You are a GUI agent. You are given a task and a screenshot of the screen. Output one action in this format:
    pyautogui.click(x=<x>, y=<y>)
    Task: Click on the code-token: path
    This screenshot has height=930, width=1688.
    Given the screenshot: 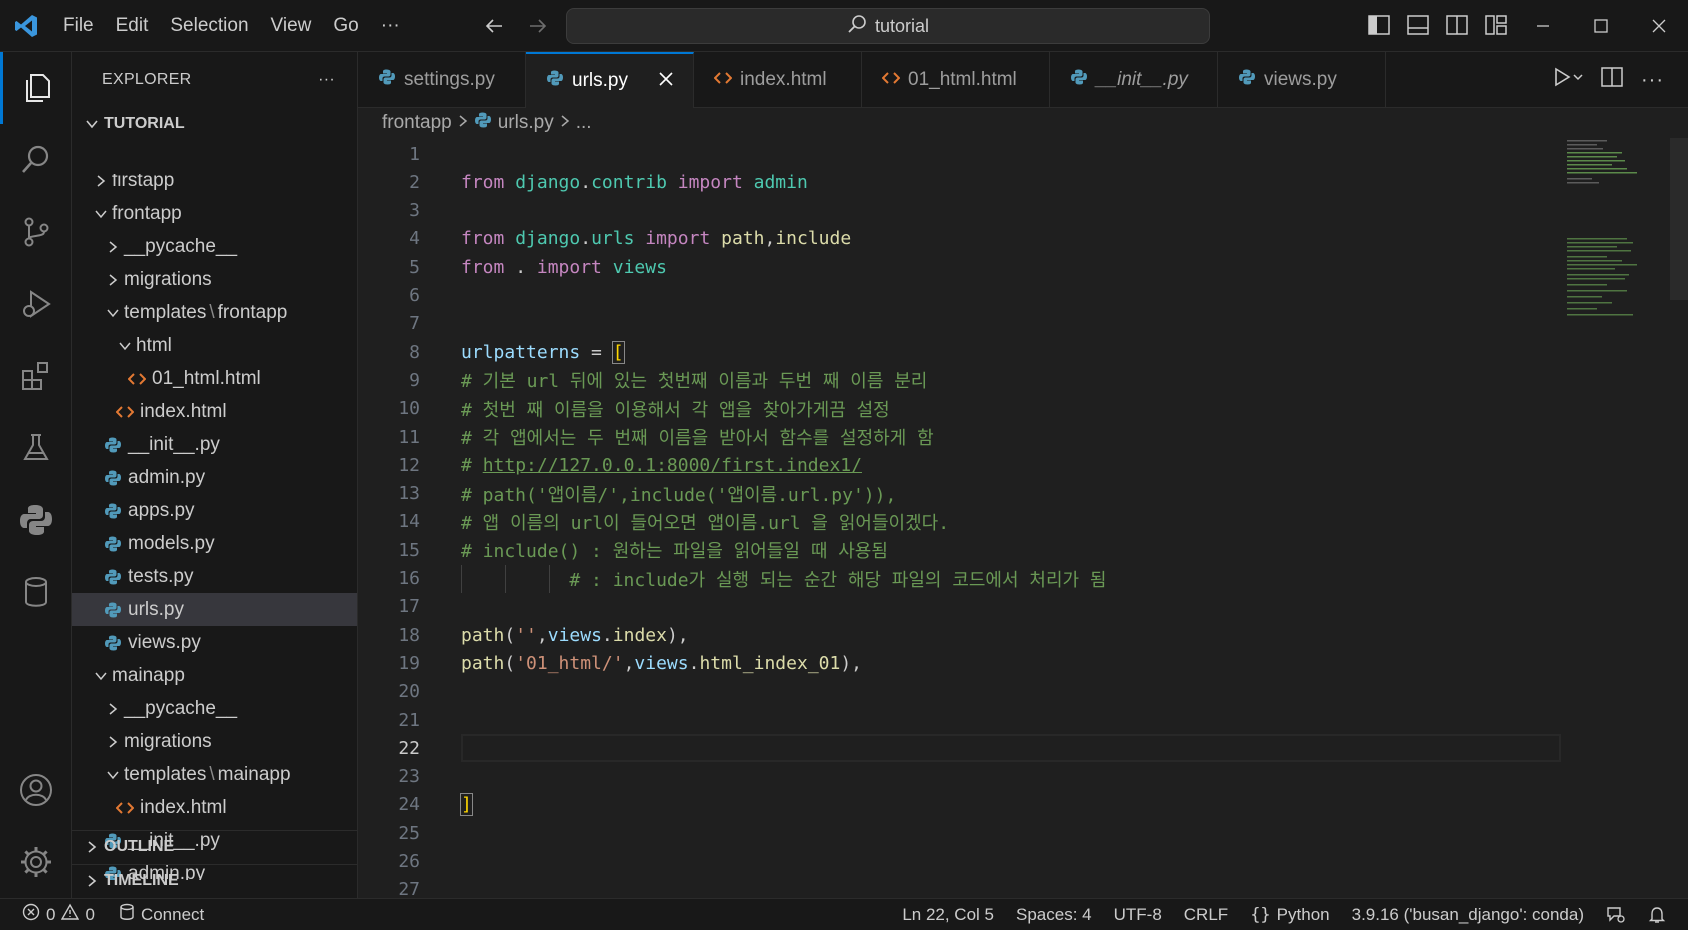 What is the action you would take?
    pyautogui.click(x=483, y=635)
    